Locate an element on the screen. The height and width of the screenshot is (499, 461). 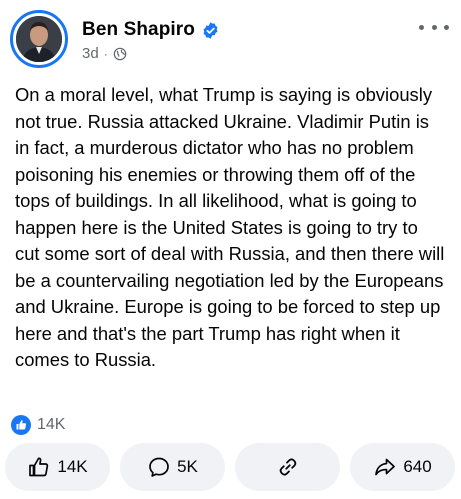
author-row: Ben Shapiro is located at coordinates (151, 30).